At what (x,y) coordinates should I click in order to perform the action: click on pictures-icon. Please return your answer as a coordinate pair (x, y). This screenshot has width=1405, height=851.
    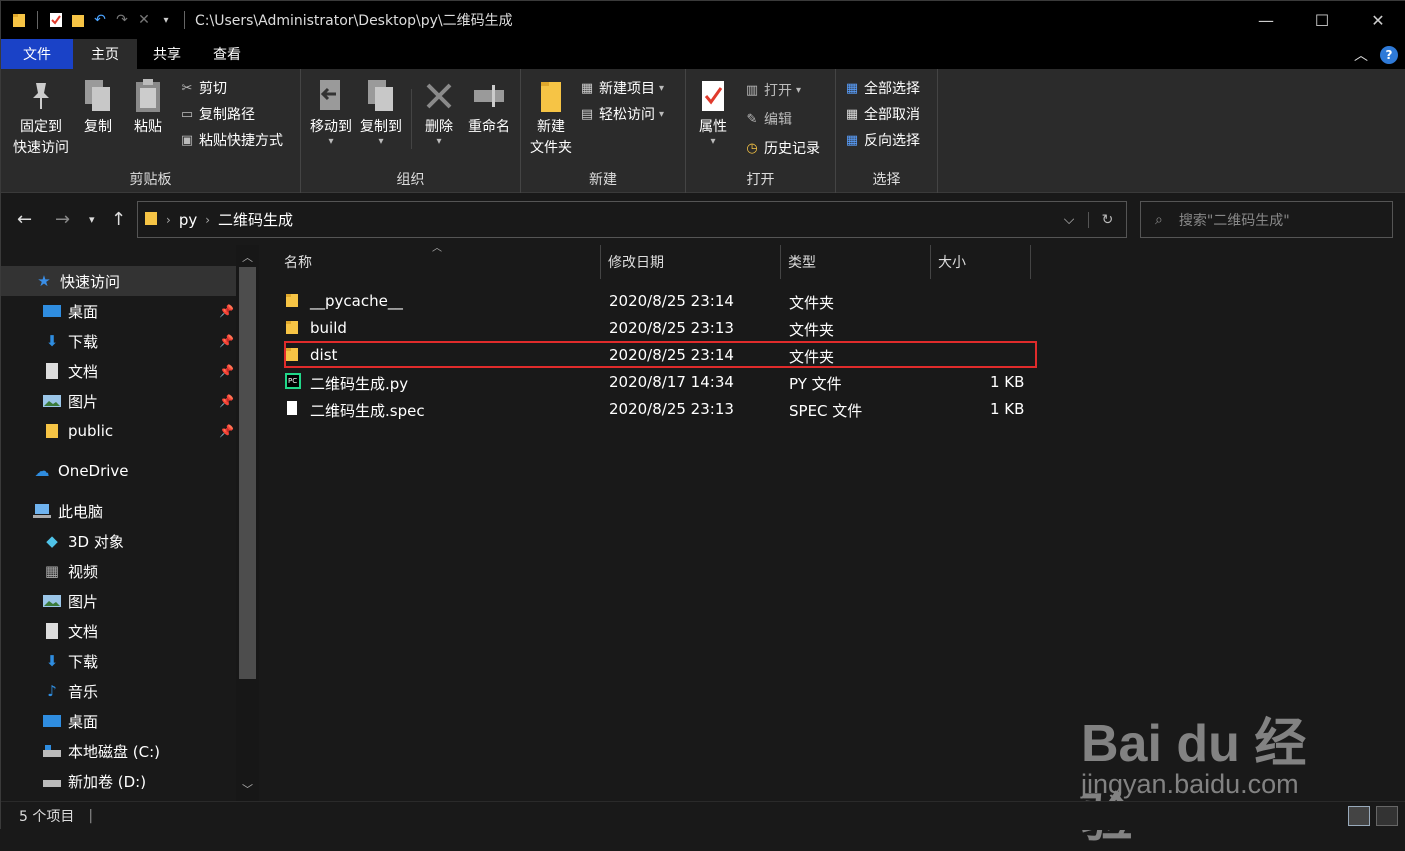
    Looking at the image, I should click on (52, 401).